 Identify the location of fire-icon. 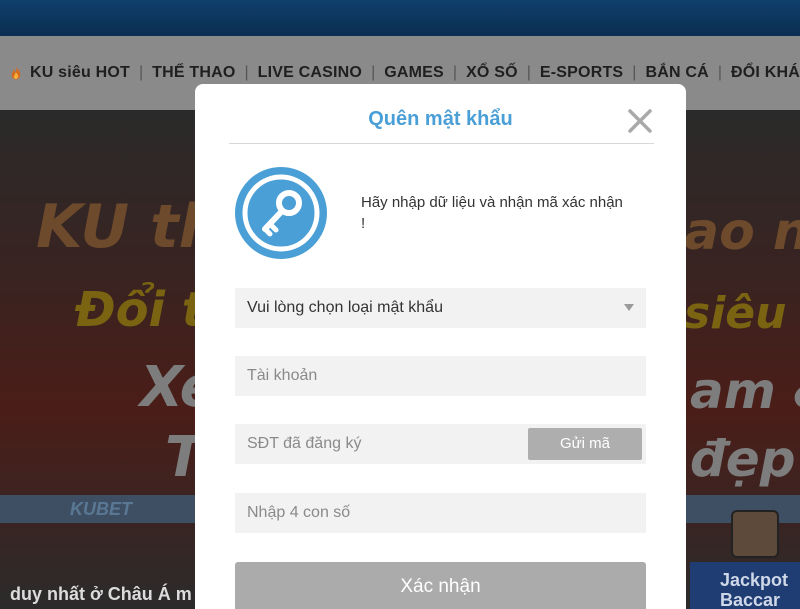
(16, 73).